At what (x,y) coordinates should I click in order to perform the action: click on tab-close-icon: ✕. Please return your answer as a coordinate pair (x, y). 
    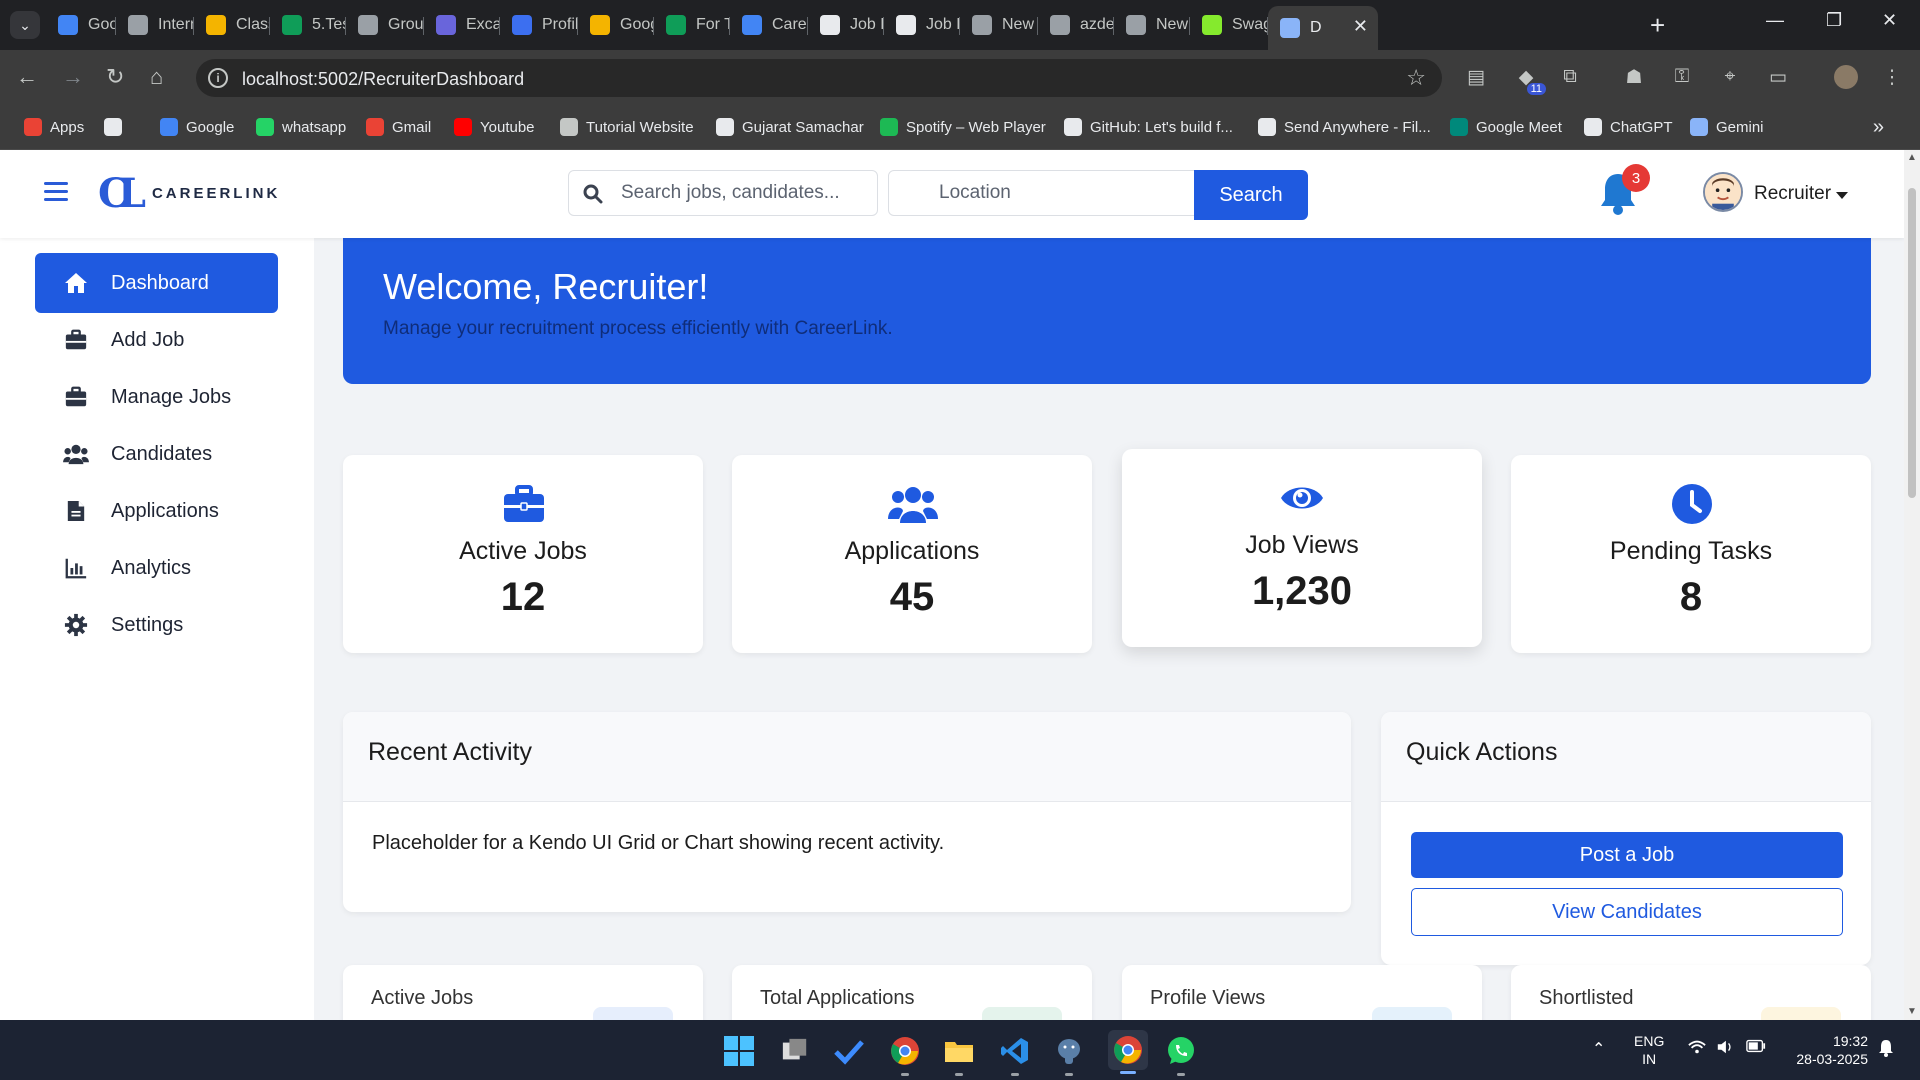
    Looking at the image, I should click on (1360, 26).